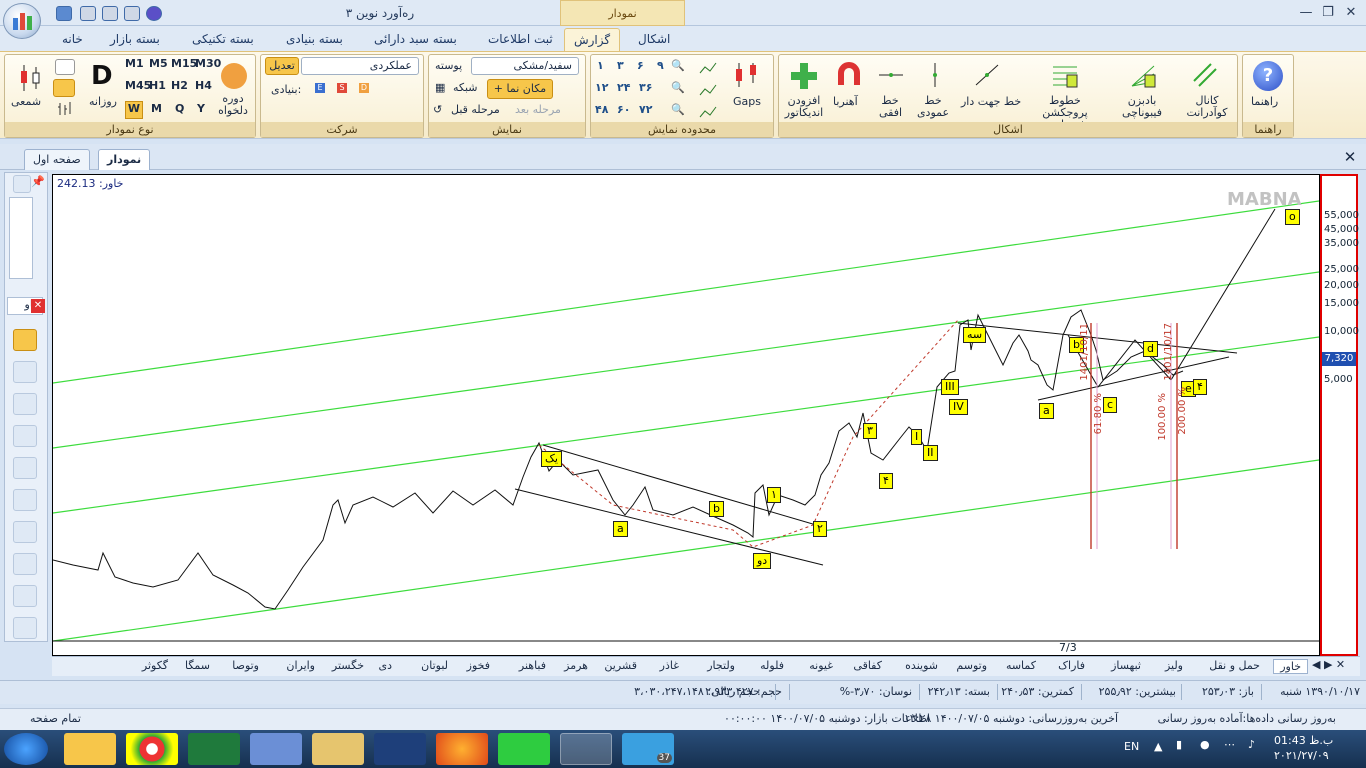 The width and height of the screenshot is (1366, 768). Describe the element at coordinates (437, 109) in the screenshot. I see `undo-icon: ↺` at that location.